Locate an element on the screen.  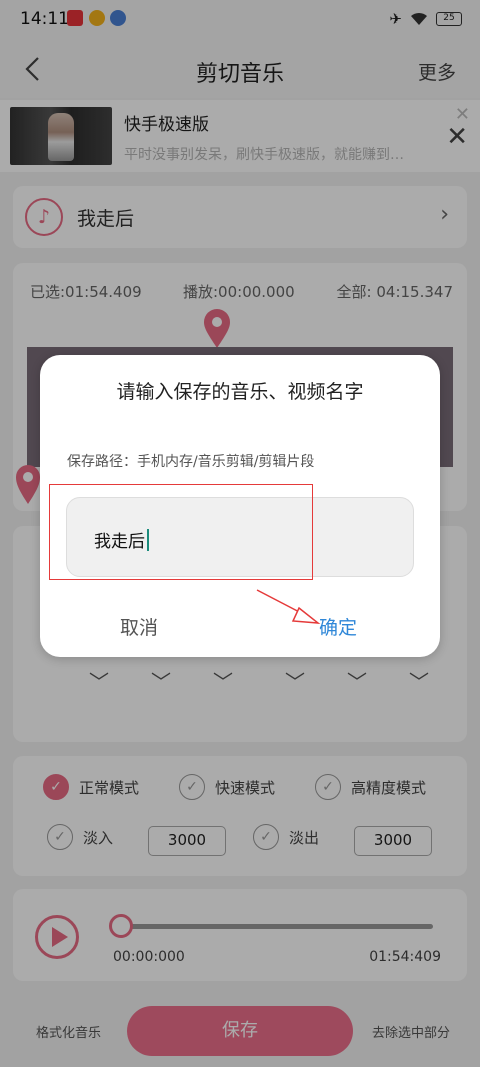
cancel-button: 取消 is located at coordinates (139, 626).